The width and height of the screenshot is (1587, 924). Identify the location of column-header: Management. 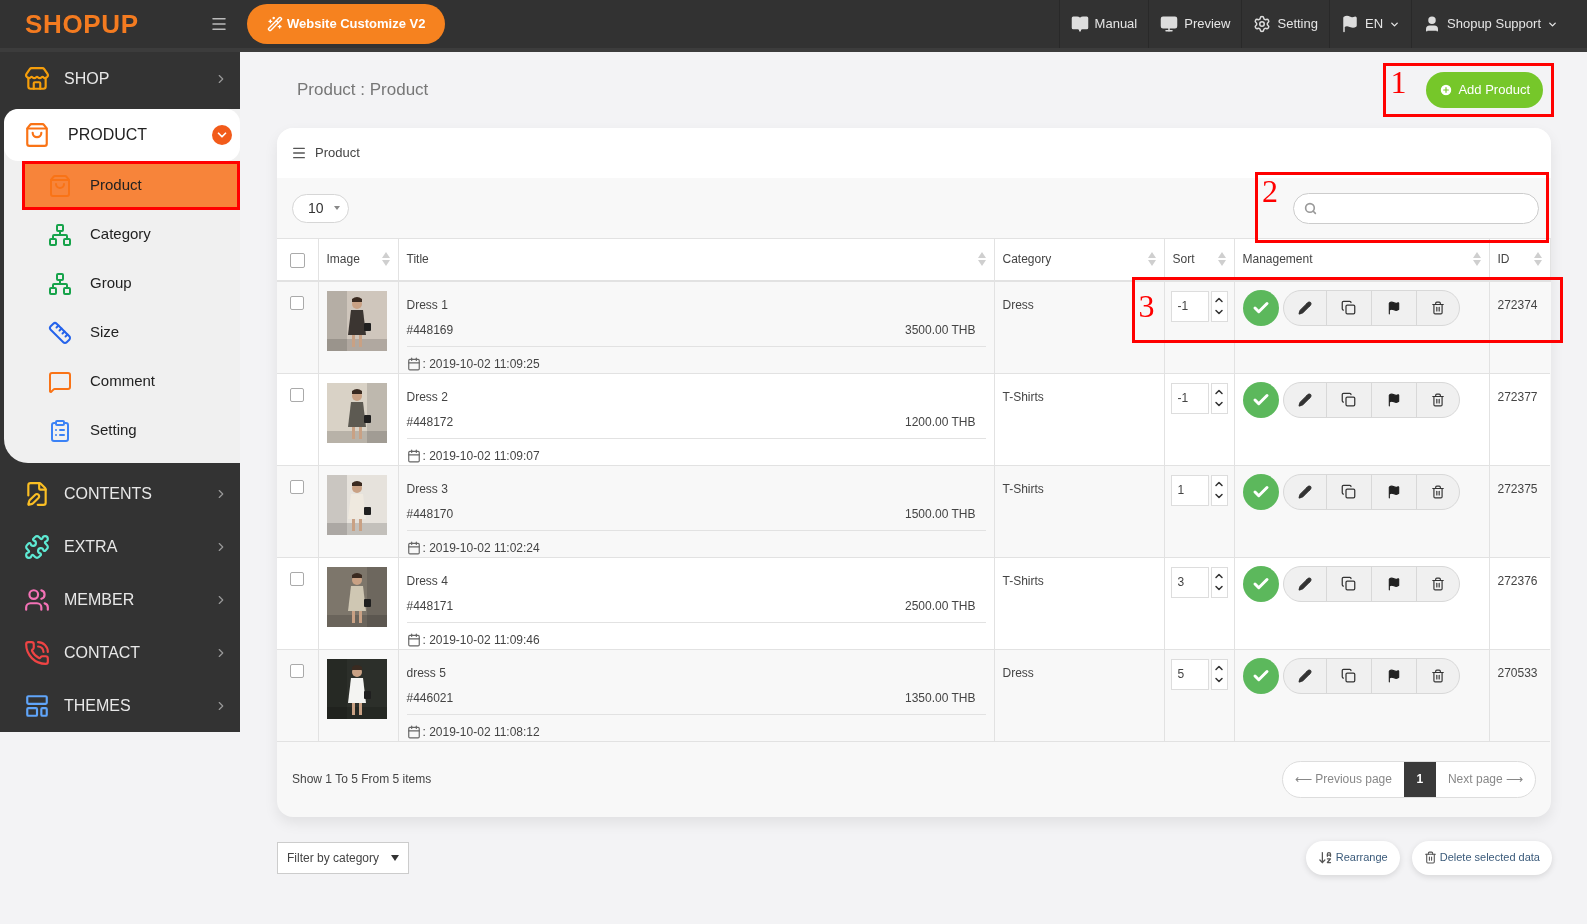
(1277, 259).